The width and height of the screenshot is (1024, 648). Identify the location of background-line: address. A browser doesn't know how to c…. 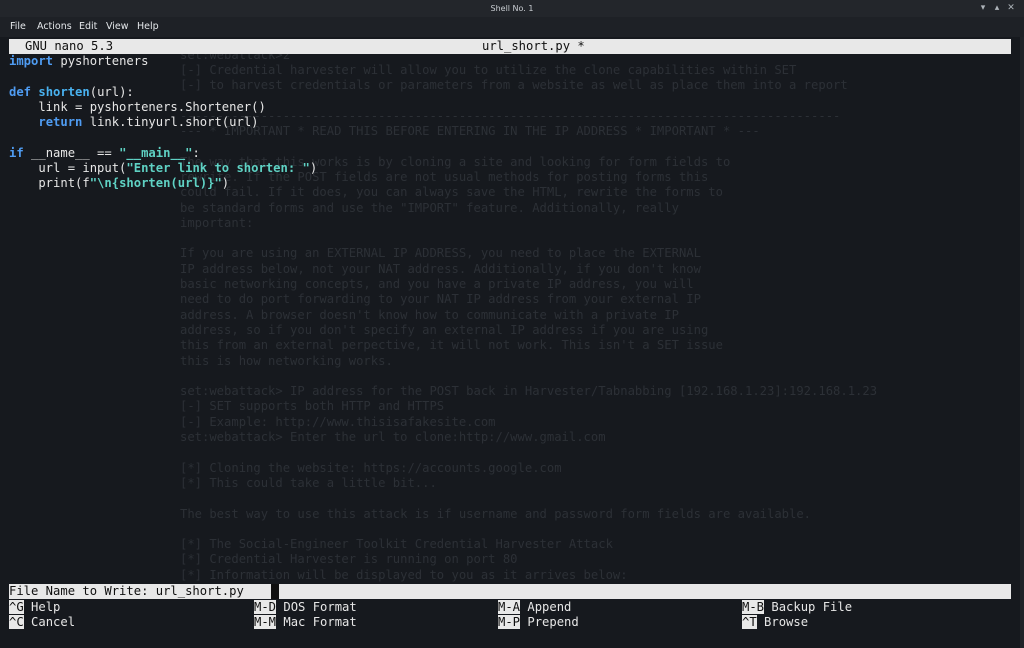
(429, 314).